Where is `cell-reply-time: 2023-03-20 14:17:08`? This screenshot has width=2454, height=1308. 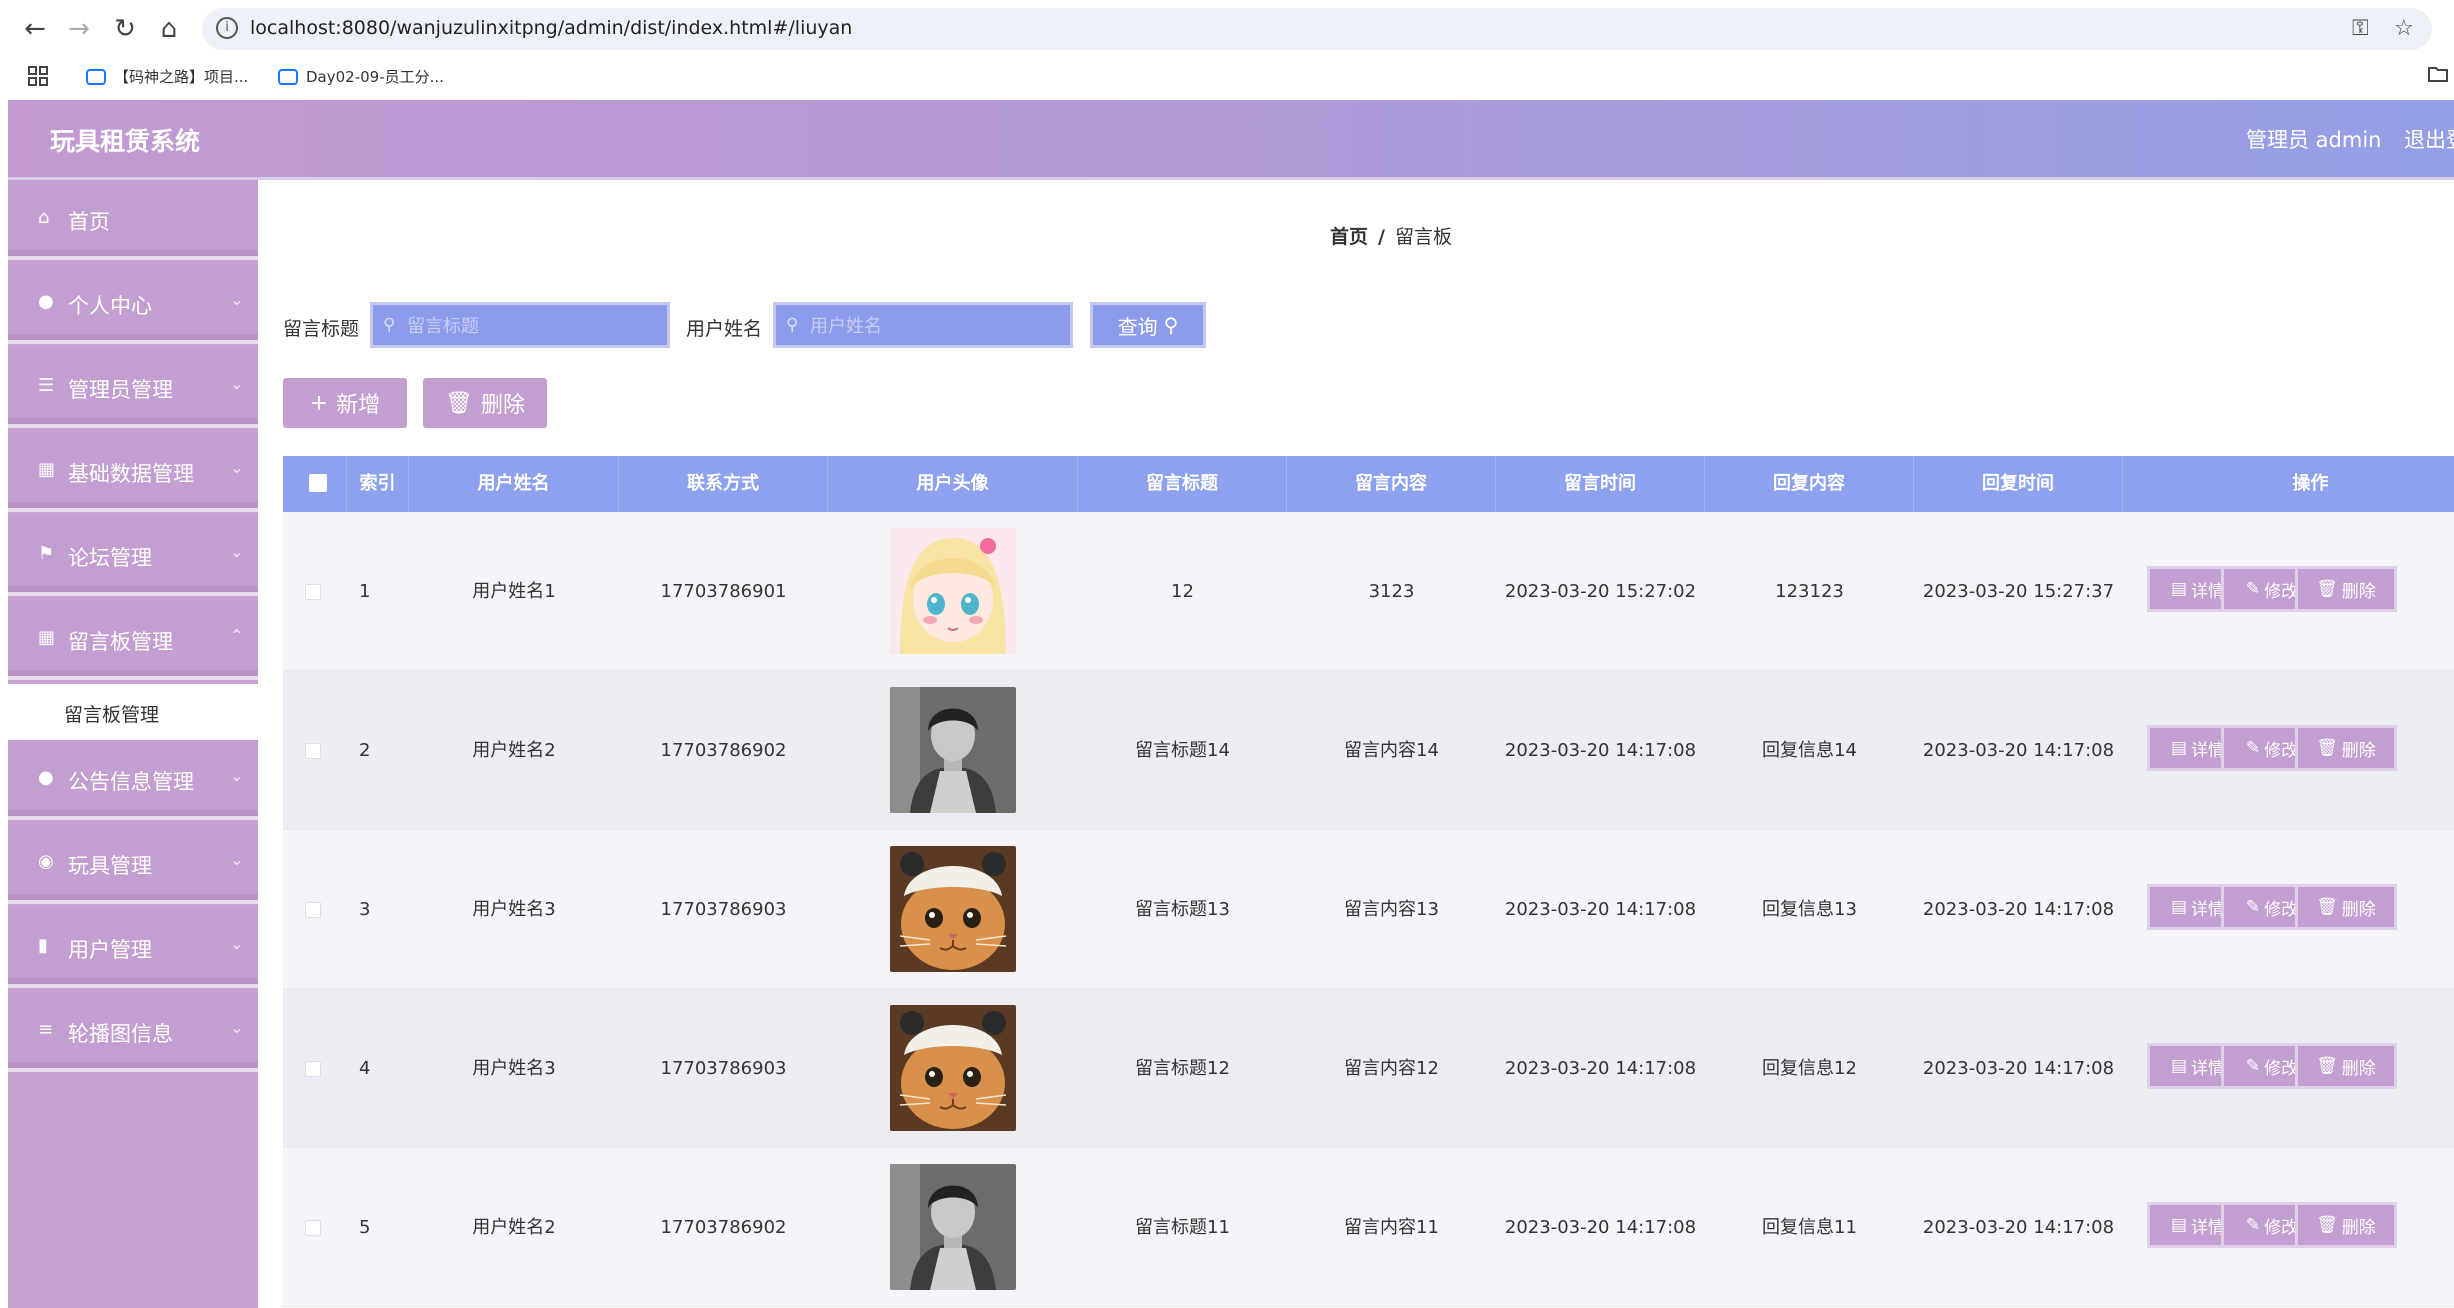 cell-reply-time: 2023-03-20 14:17:08 is located at coordinates (2018, 909).